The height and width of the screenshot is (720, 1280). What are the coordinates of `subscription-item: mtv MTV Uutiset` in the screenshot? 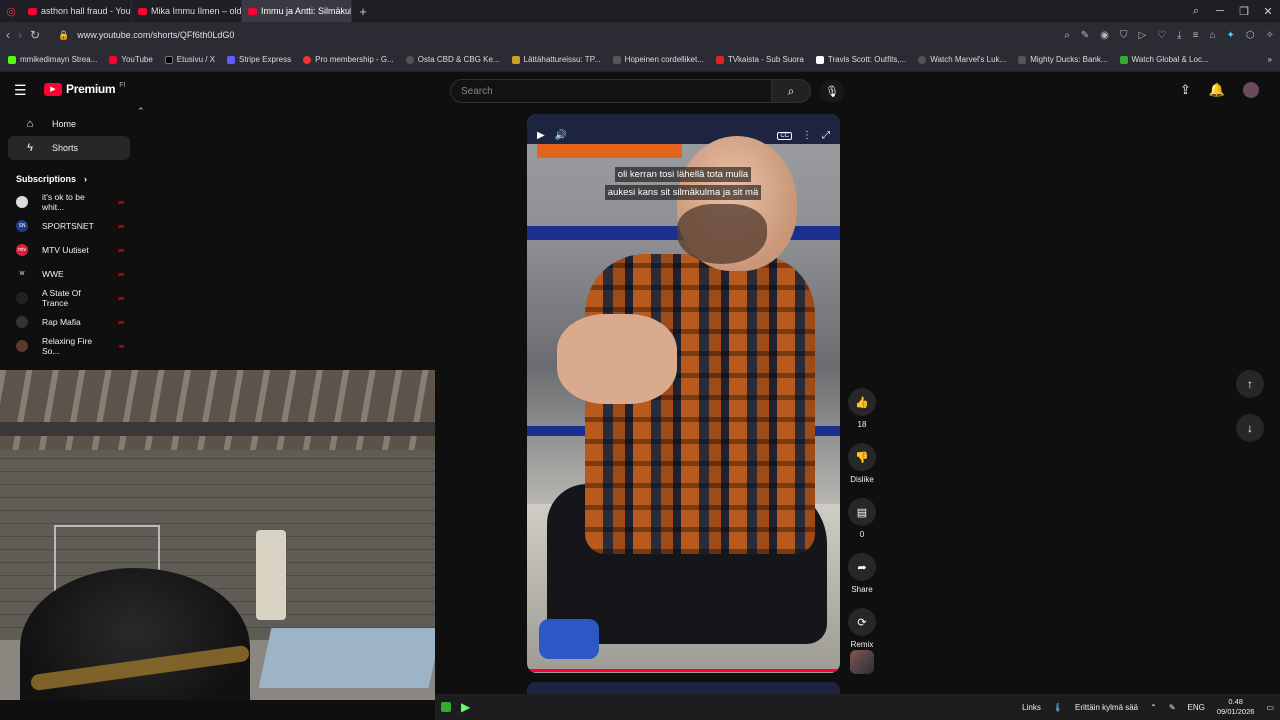 It's located at (70, 250).